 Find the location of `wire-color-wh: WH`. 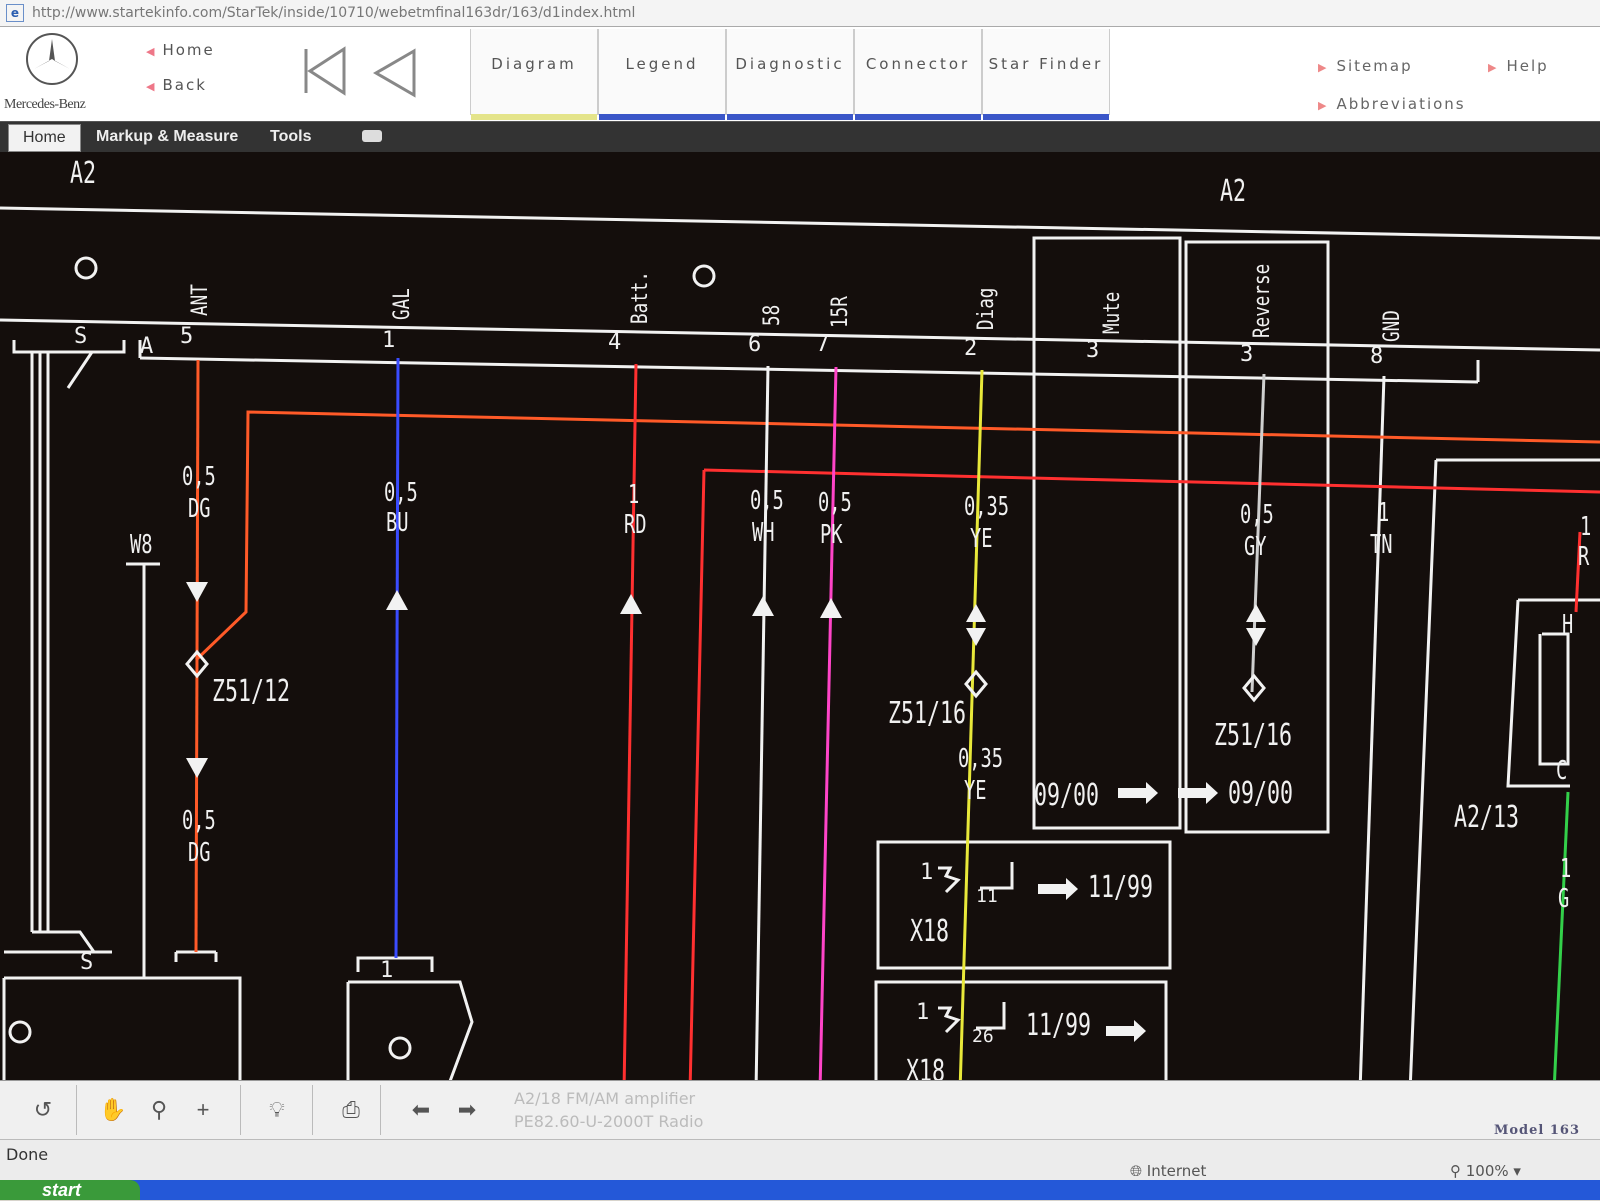

wire-color-wh: WH is located at coordinates (763, 533).